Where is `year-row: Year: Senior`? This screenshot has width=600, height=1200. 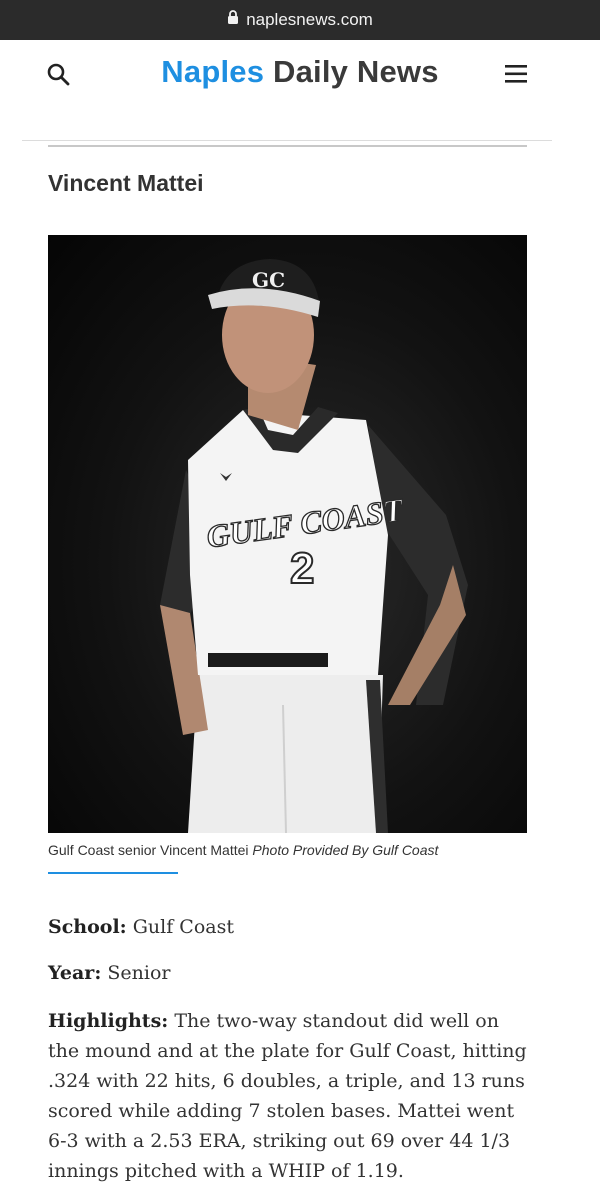
year-row: Year: Senior is located at coordinates (288, 973).